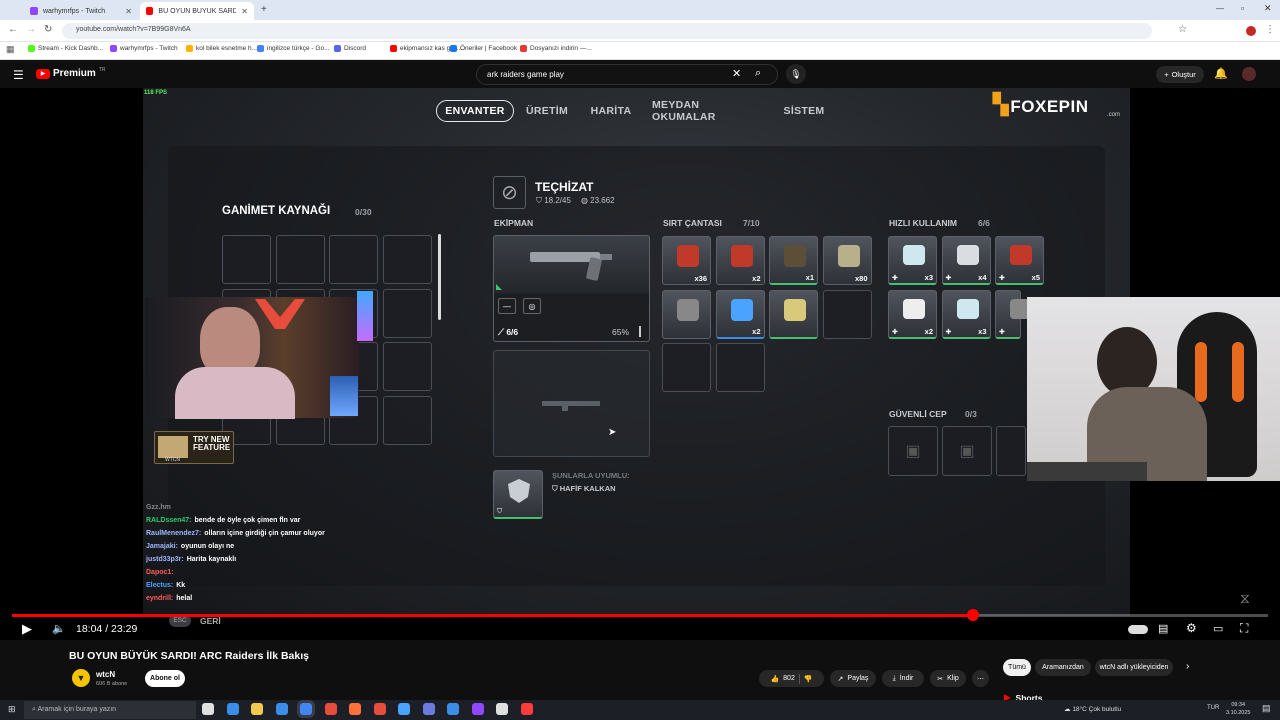 This screenshot has height=720, width=1280. I want to click on backpack-slot: x36, so click(686, 260).